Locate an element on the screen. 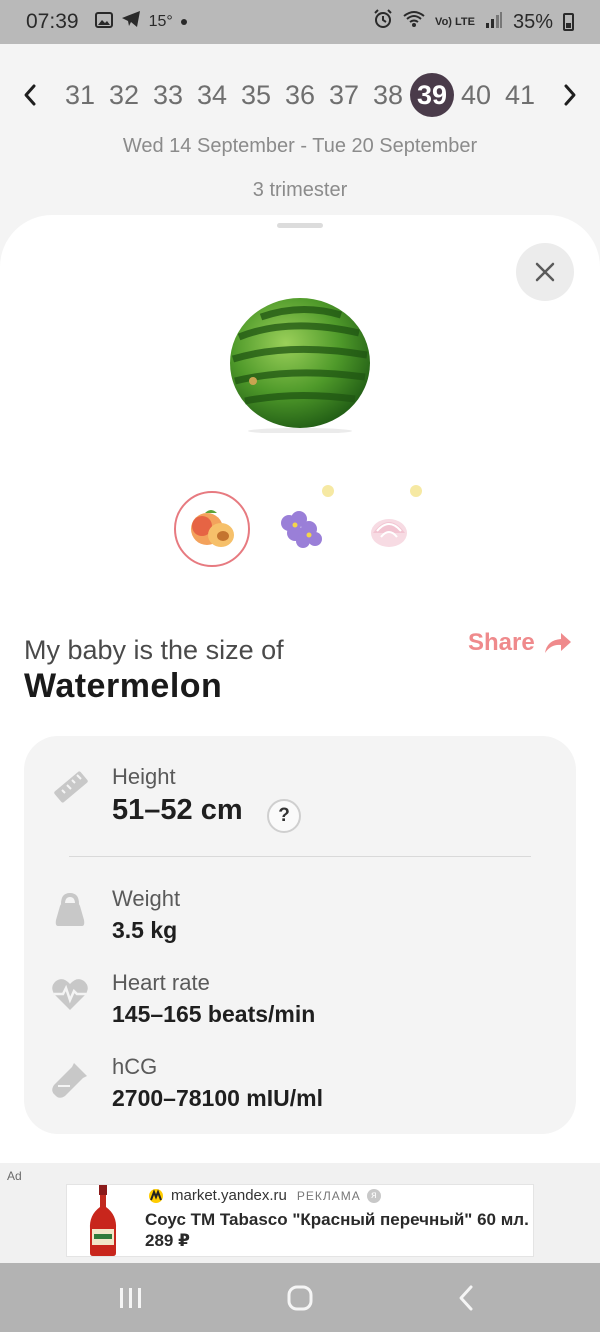  home-icon is located at coordinates (300, 1298).